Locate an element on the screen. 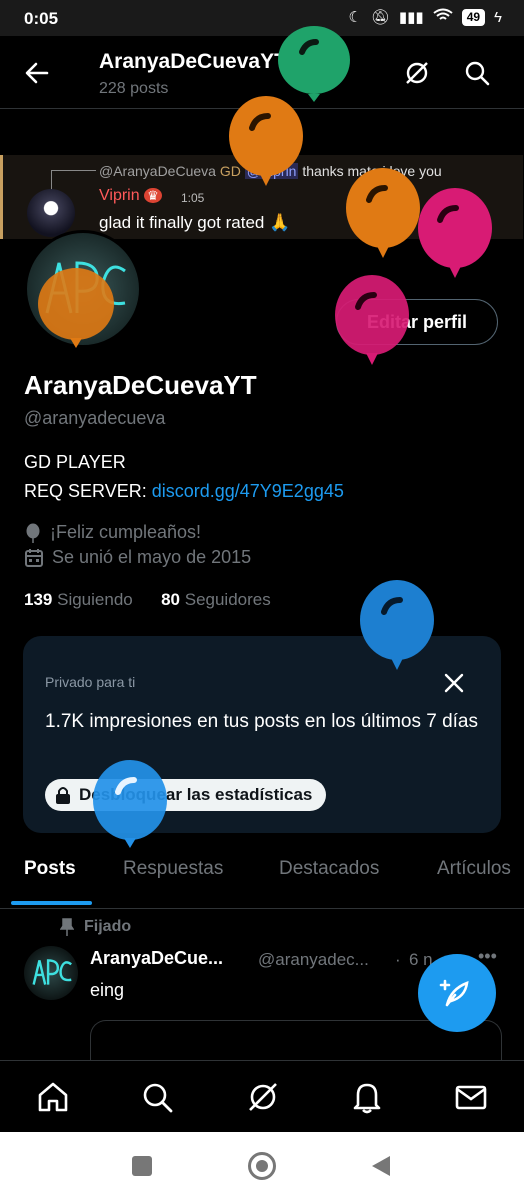 The height and width of the screenshot is (1200, 524). header-post-count: 228 posts is located at coordinates (134, 88).